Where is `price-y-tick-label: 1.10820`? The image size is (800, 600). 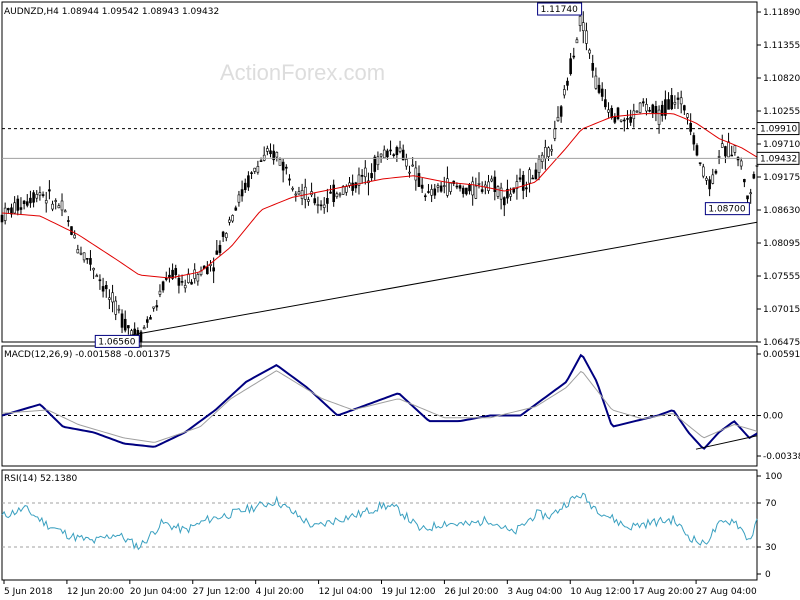 price-y-tick-label: 1.10820 is located at coordinates (781, 79).